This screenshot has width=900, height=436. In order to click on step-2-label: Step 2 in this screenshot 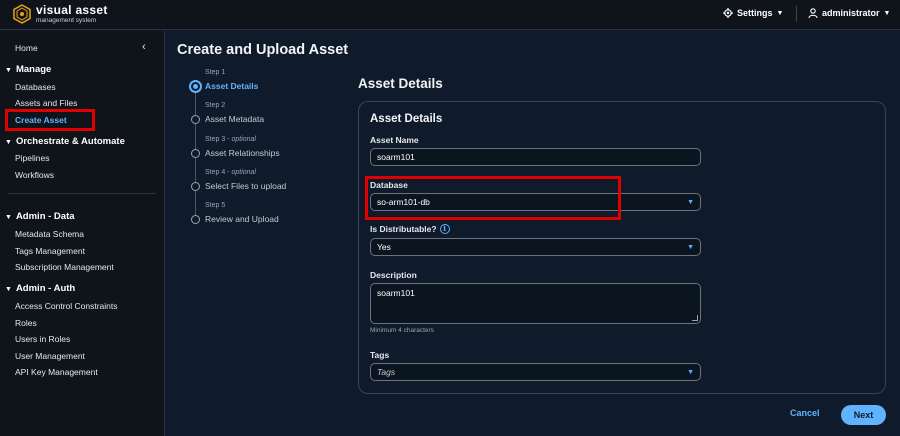, I will do `click(215, 105)`.